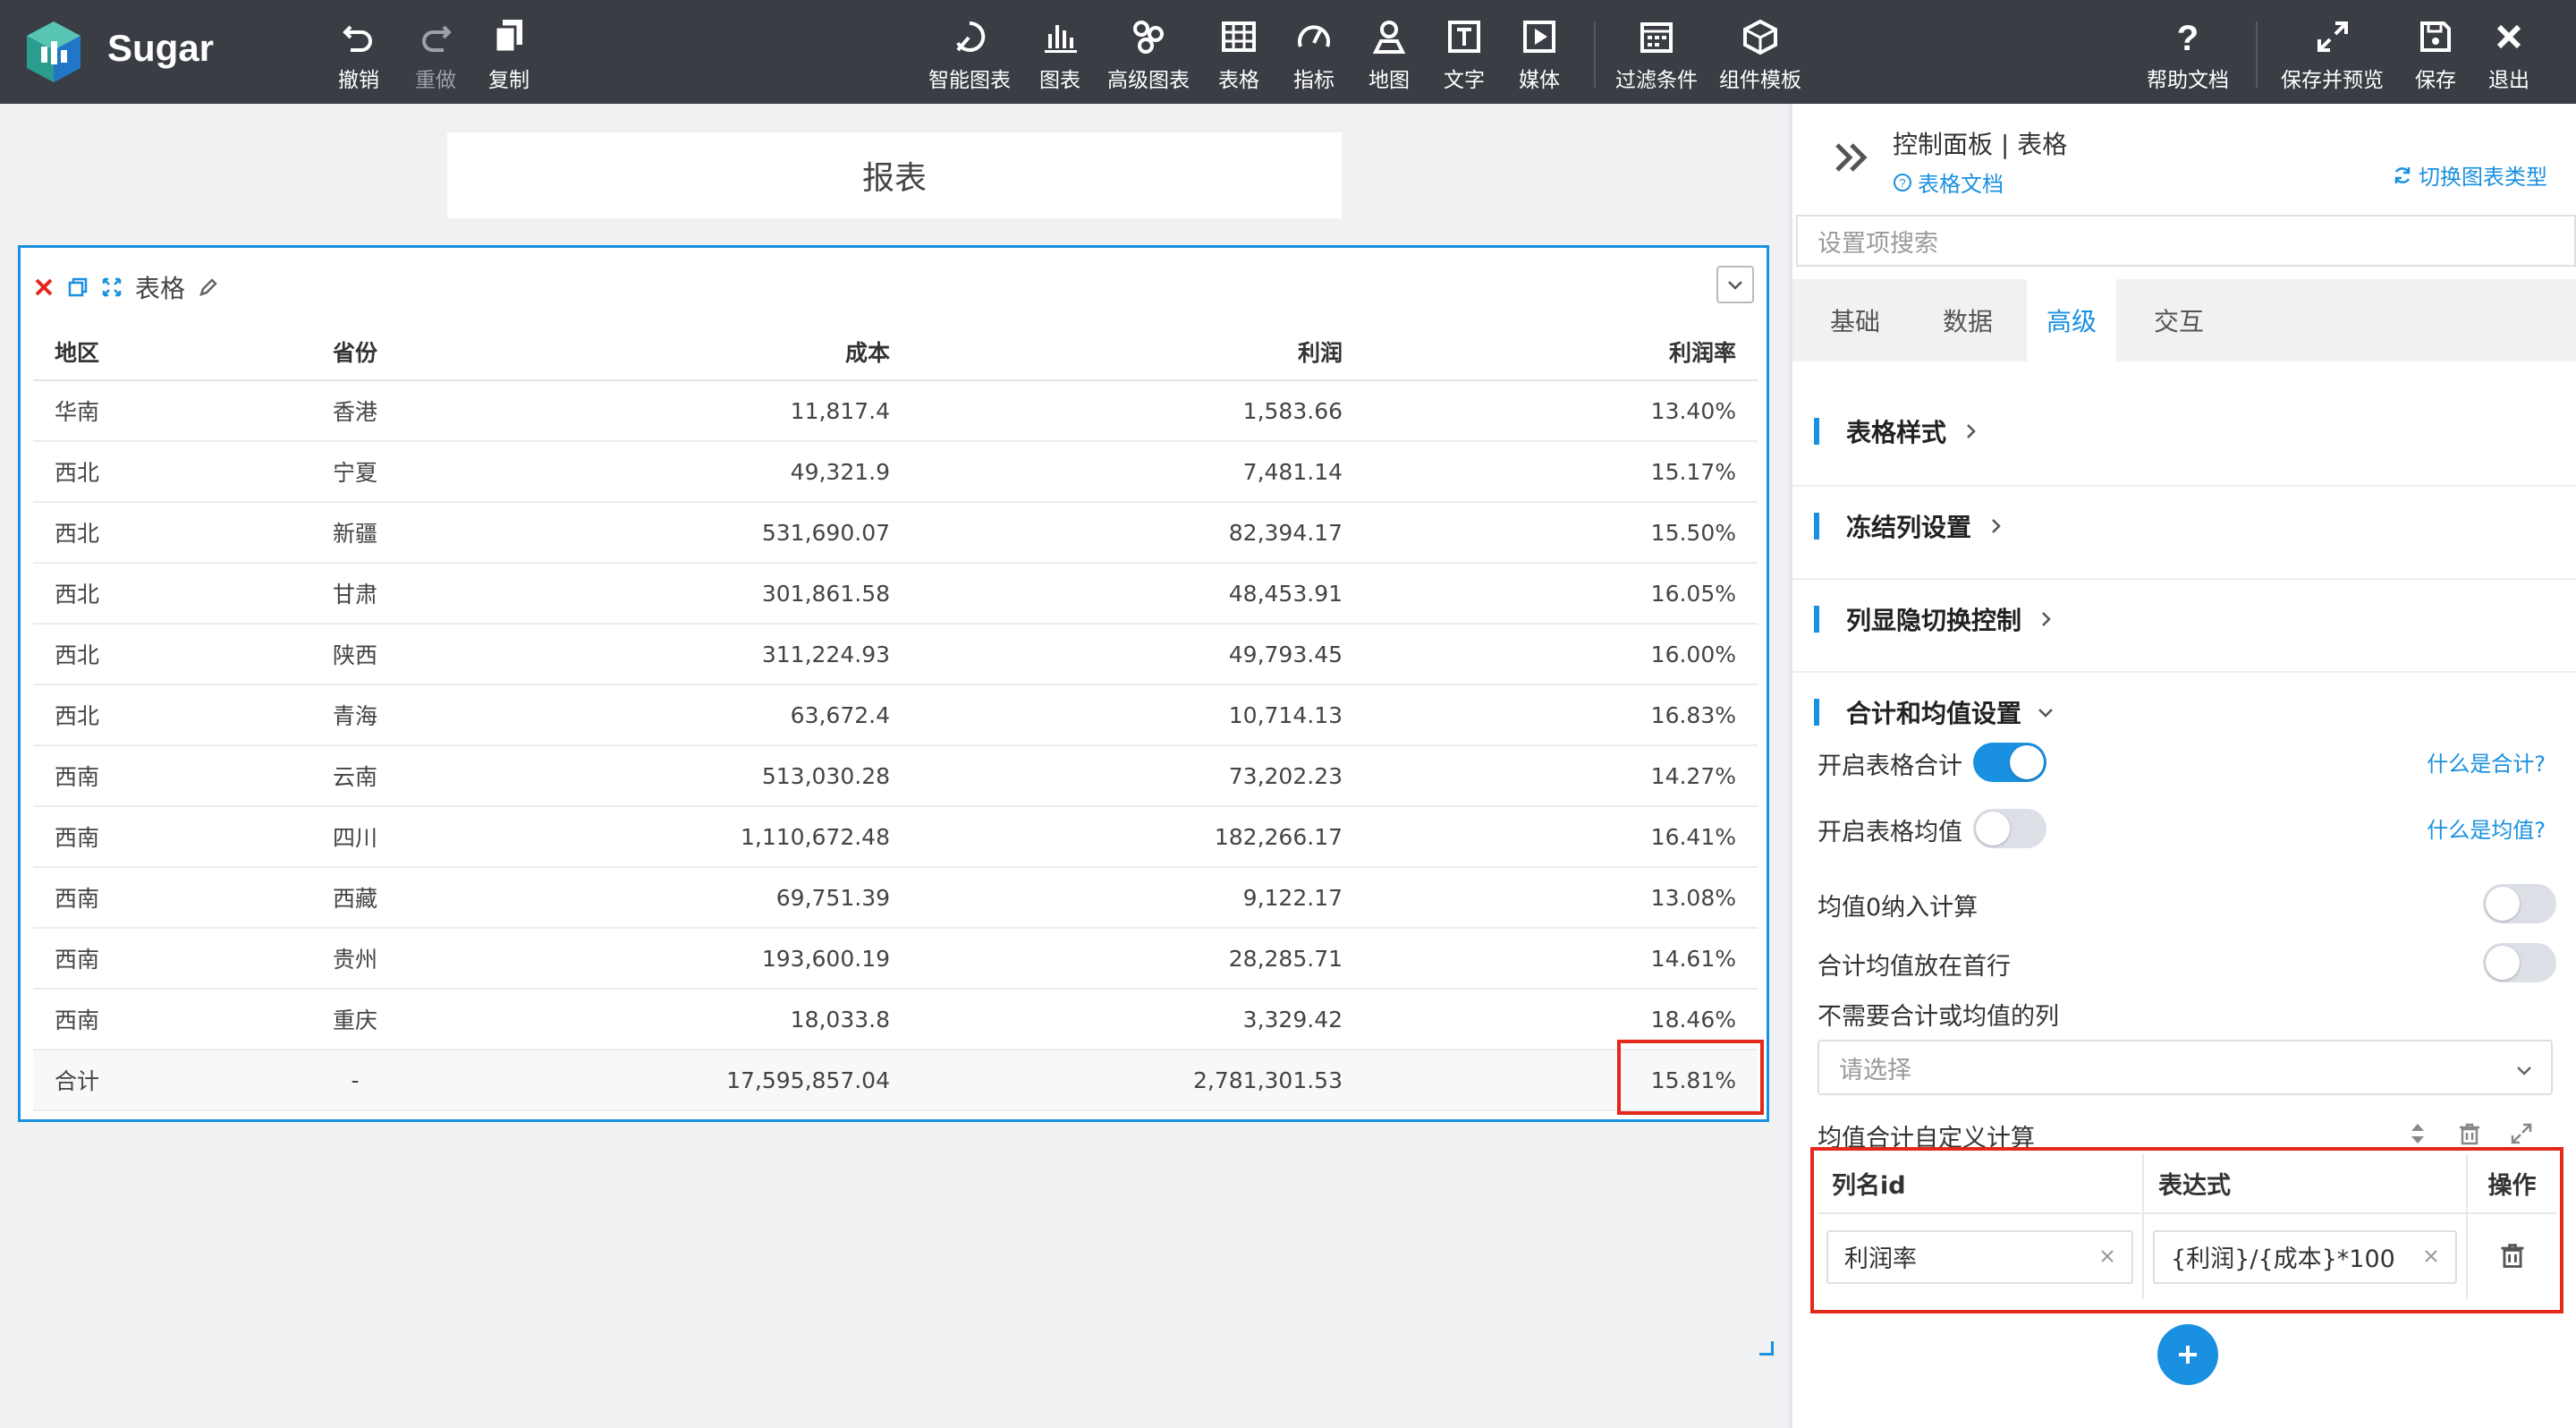  Describe the element at coordinates (122, 533) in the screenshot. I see `table-cell: 西北` at that location.